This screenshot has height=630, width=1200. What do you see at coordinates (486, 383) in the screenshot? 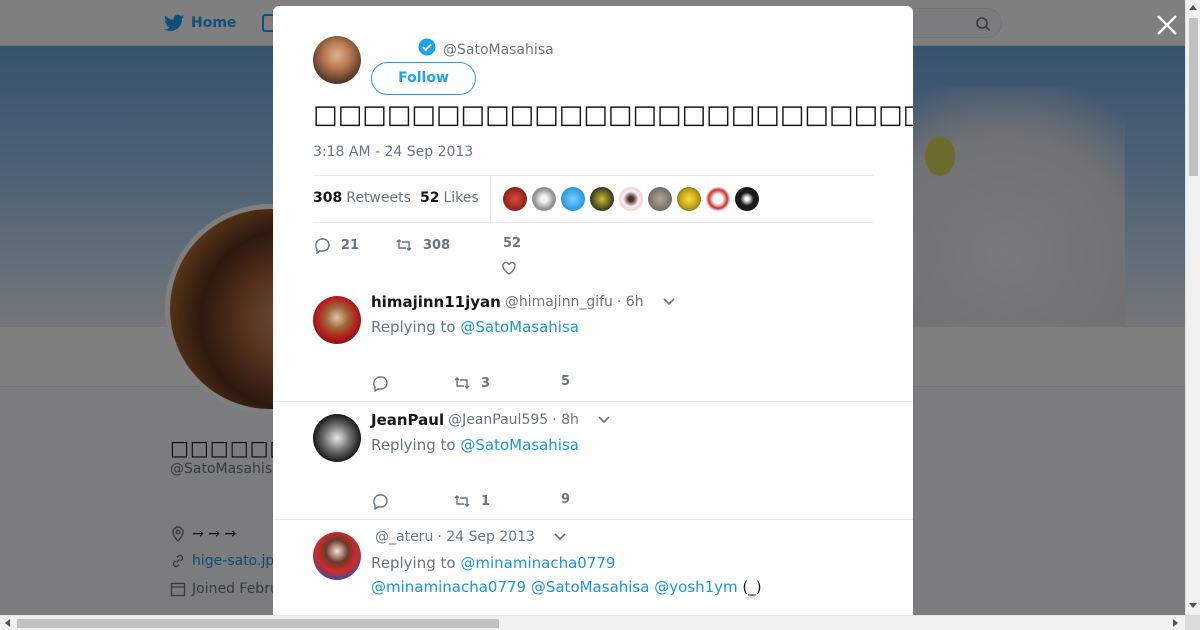
I see `retweet-count: 3` at bounding box center [486, 383].